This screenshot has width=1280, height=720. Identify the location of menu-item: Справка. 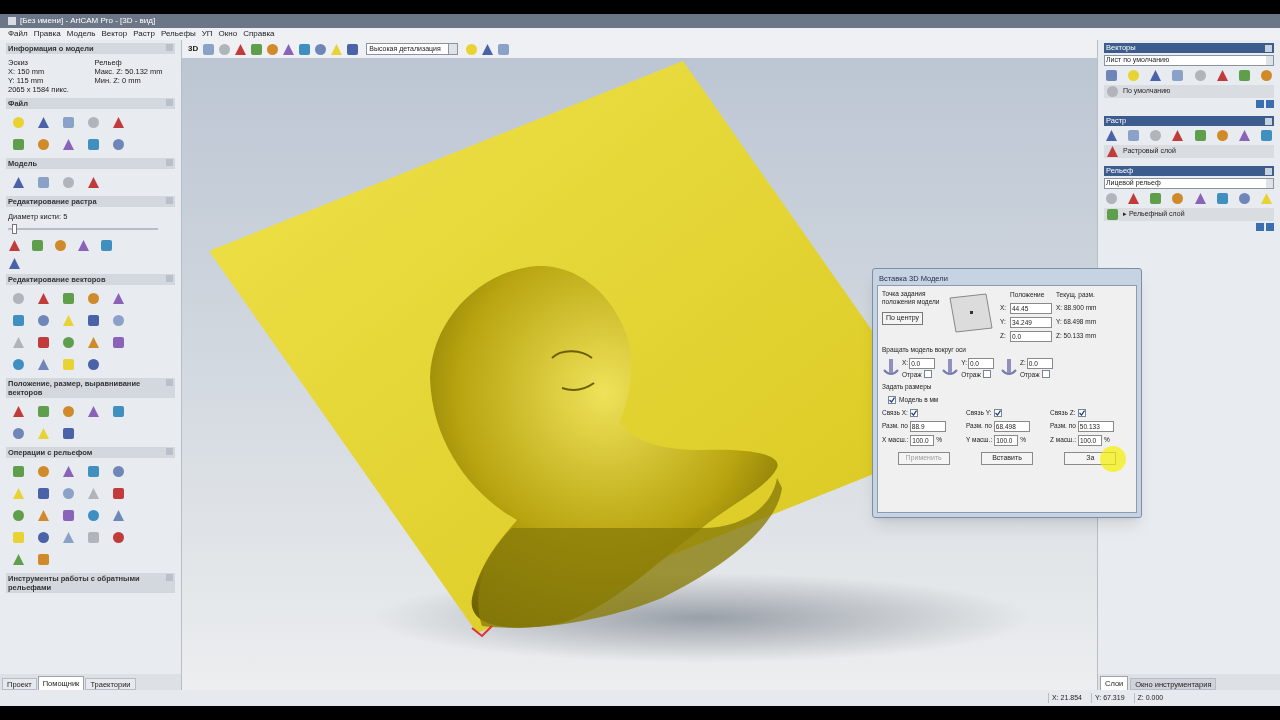
(259, 34).